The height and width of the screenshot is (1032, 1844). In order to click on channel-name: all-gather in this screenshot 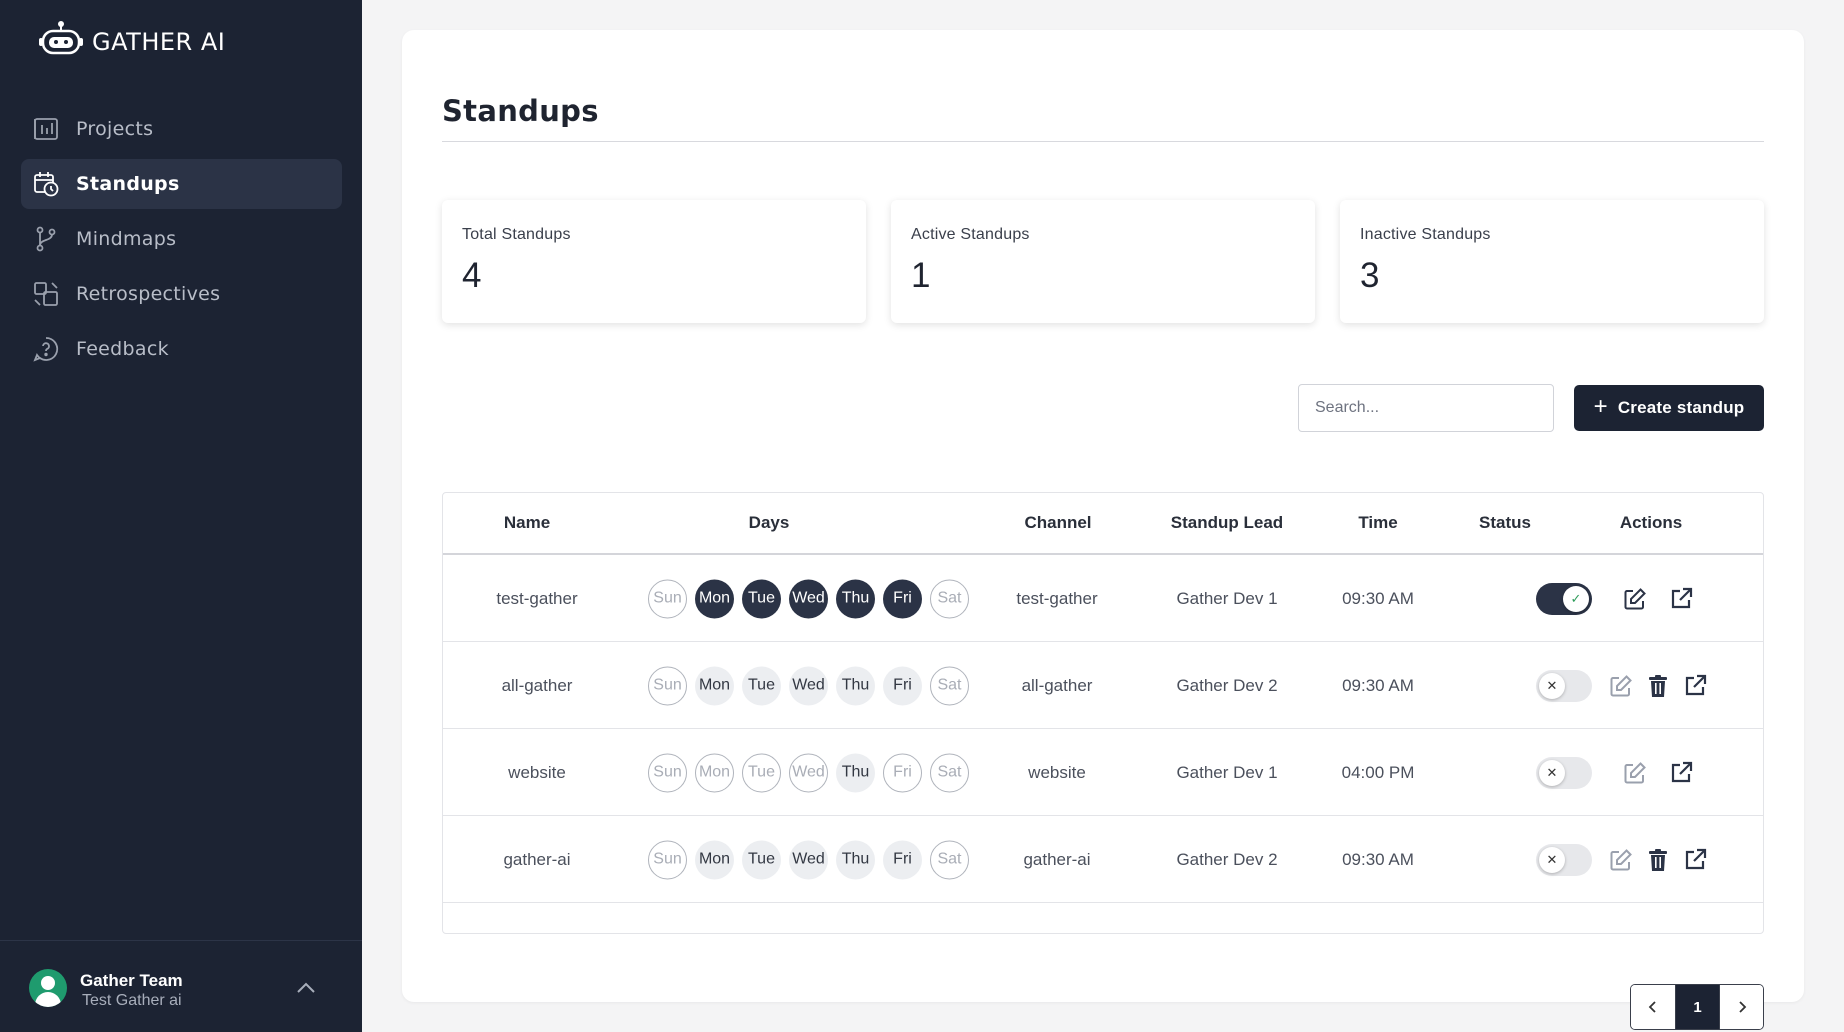, I will do `click(1057, 685)`.